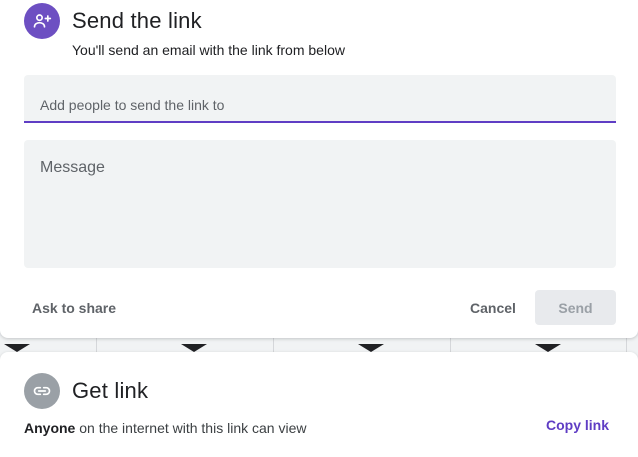 The height and width of the screenshot is (457, 638). What do you see at coordinates (193, 428) in the screenshot?
I see `access-scope-text: on the internet with this link can view` at bounding box center [193, 428].